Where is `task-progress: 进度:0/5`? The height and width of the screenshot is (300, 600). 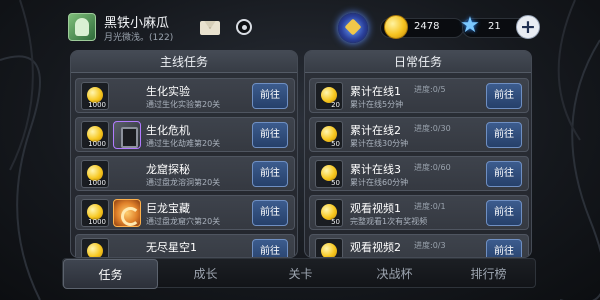
task-progress: 进度:0/5 is located at coordinates (430, 89).